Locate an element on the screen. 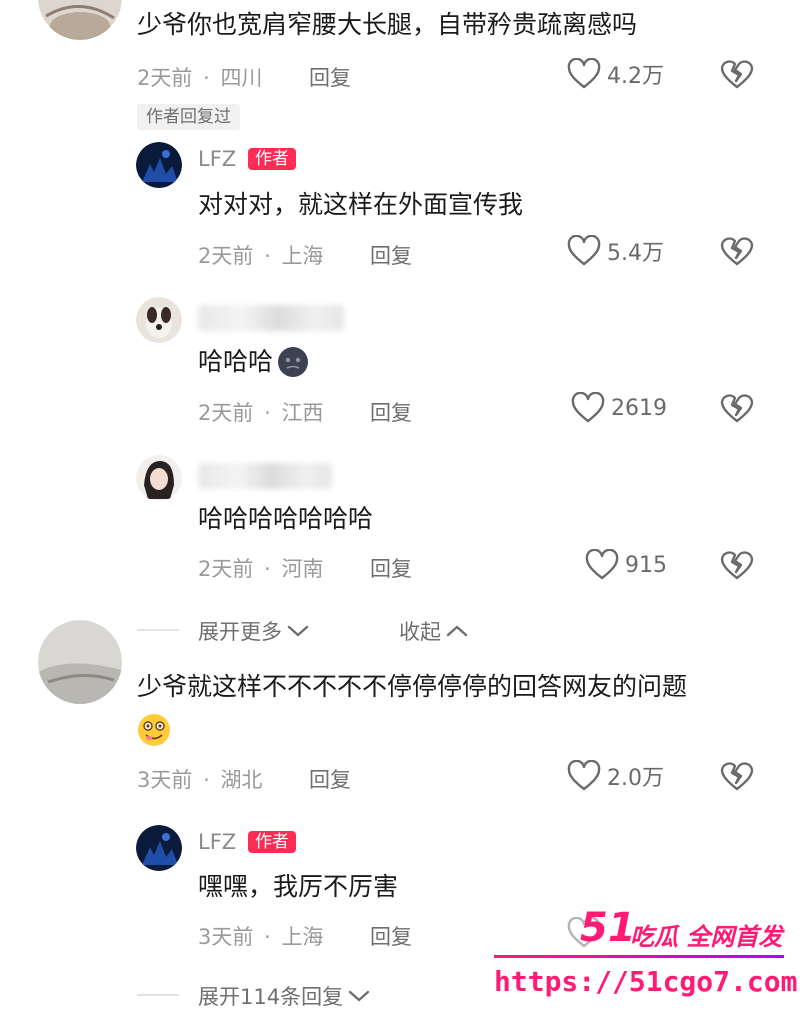  site-watermark: 51 吃瓜 全网首发 https://51cgo7.com is located at coordinates (646, 956).